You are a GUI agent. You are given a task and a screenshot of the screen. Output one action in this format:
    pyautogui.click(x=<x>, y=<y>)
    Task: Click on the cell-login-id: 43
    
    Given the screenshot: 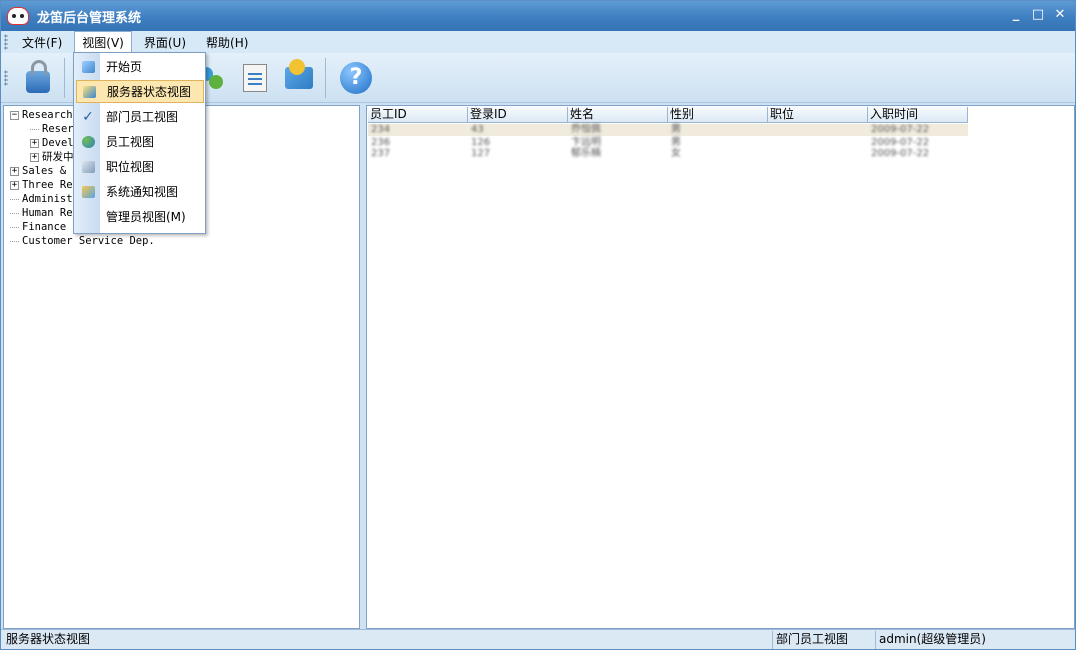 What is the action you would take?
    pyautogui.click(x=477, y=129)
    